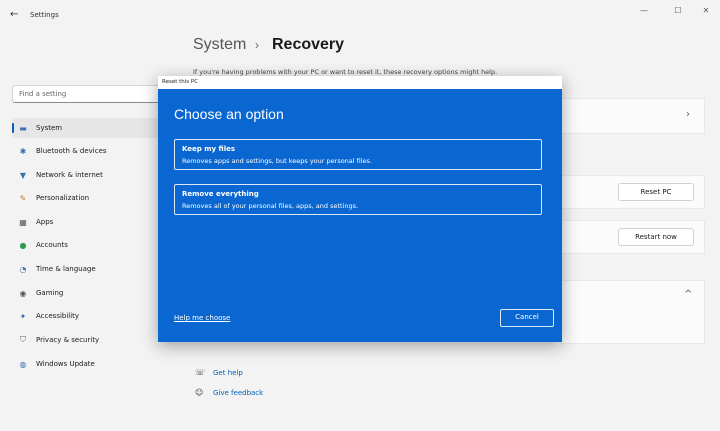 This screenshot has height=431, width=720. I want to click on sidebar-item-label: Apps, so click(45, 222).